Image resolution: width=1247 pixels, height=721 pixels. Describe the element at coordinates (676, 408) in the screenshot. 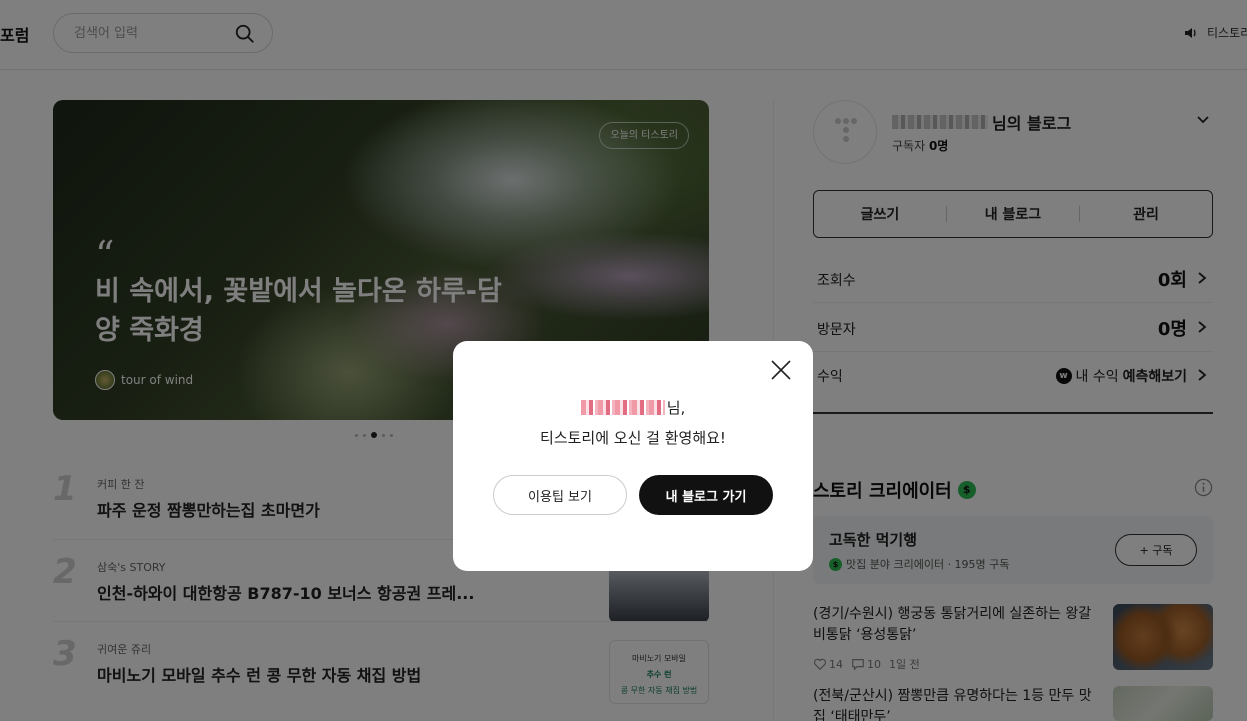

I see `modal-name-suffix: 님,` at that location.